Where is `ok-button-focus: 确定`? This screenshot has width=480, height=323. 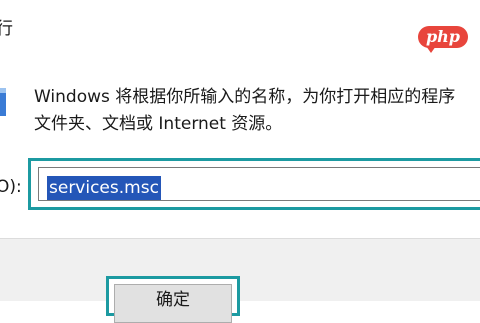
ok-button-focus: 确定 is located at coordinates (173, 299).